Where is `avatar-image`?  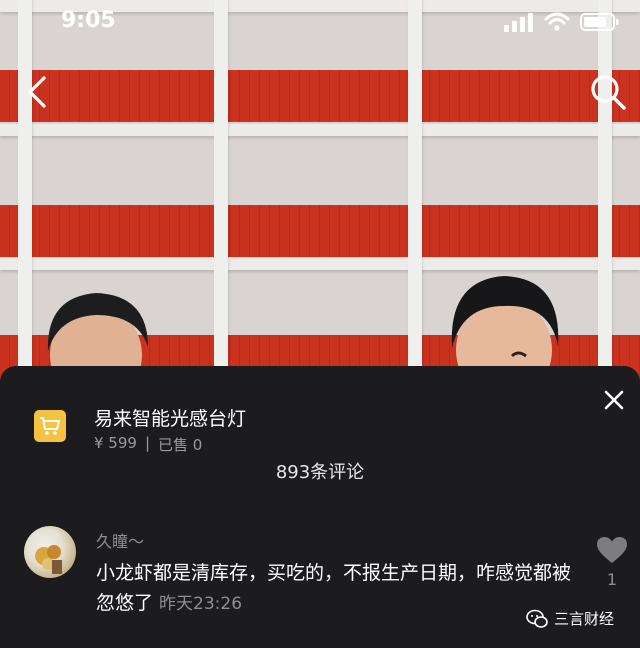
avatar-image is located at coordinates (48, 559).